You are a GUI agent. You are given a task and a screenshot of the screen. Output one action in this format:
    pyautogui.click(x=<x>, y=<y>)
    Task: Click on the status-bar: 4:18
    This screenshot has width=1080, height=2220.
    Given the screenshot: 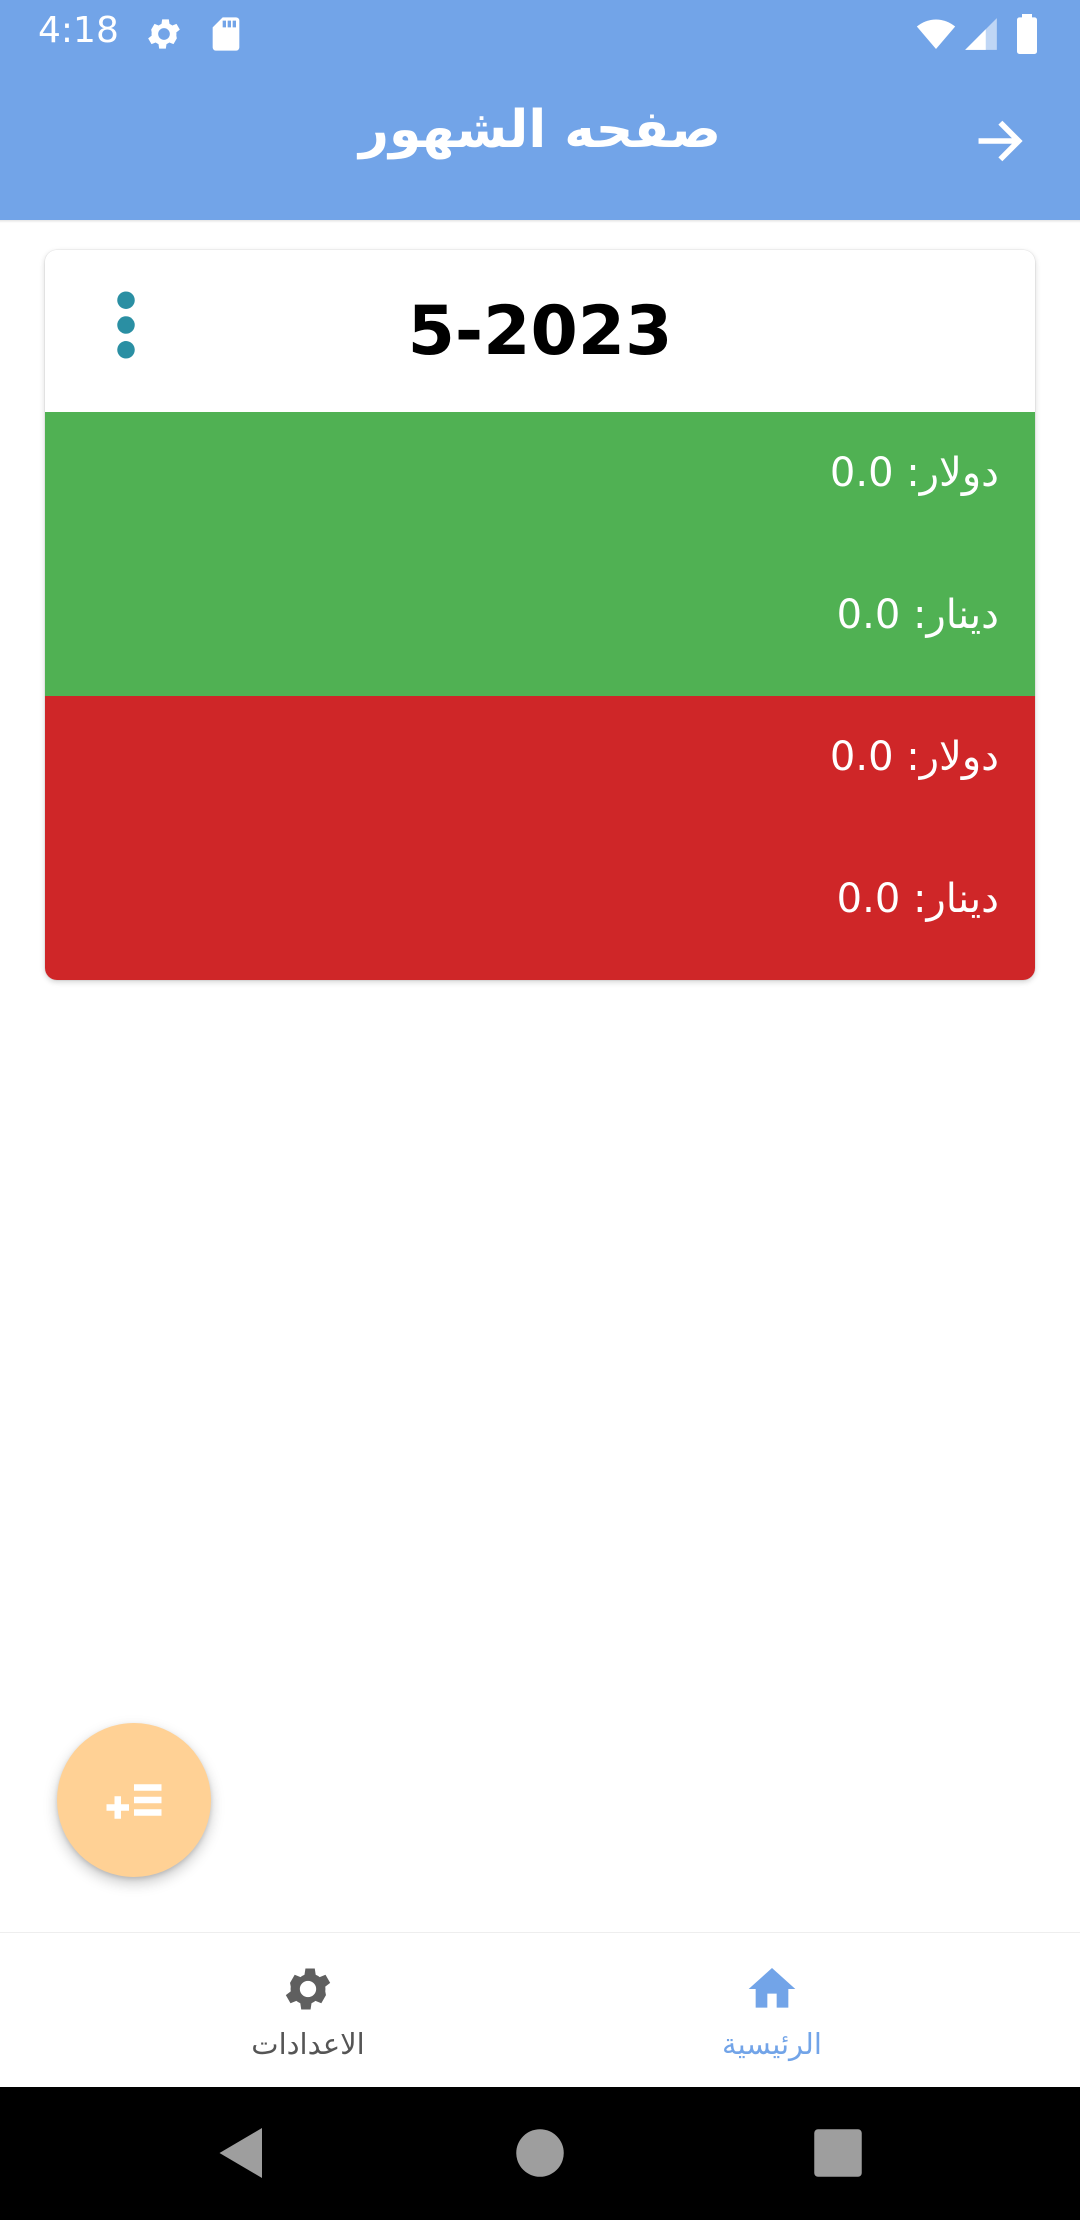 What is the action you would take?
    pyautogui.click(x=540, y=33)
    